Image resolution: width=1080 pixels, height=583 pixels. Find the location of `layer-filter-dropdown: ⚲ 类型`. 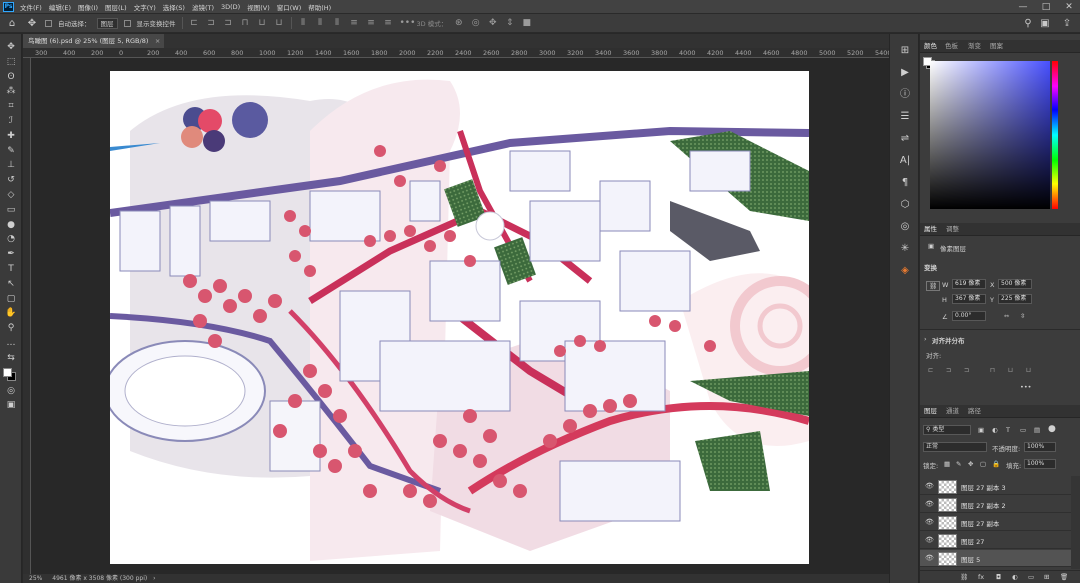

layer-filter-dropdown: ⚲ 类型 is located at coordinates (947, 430).